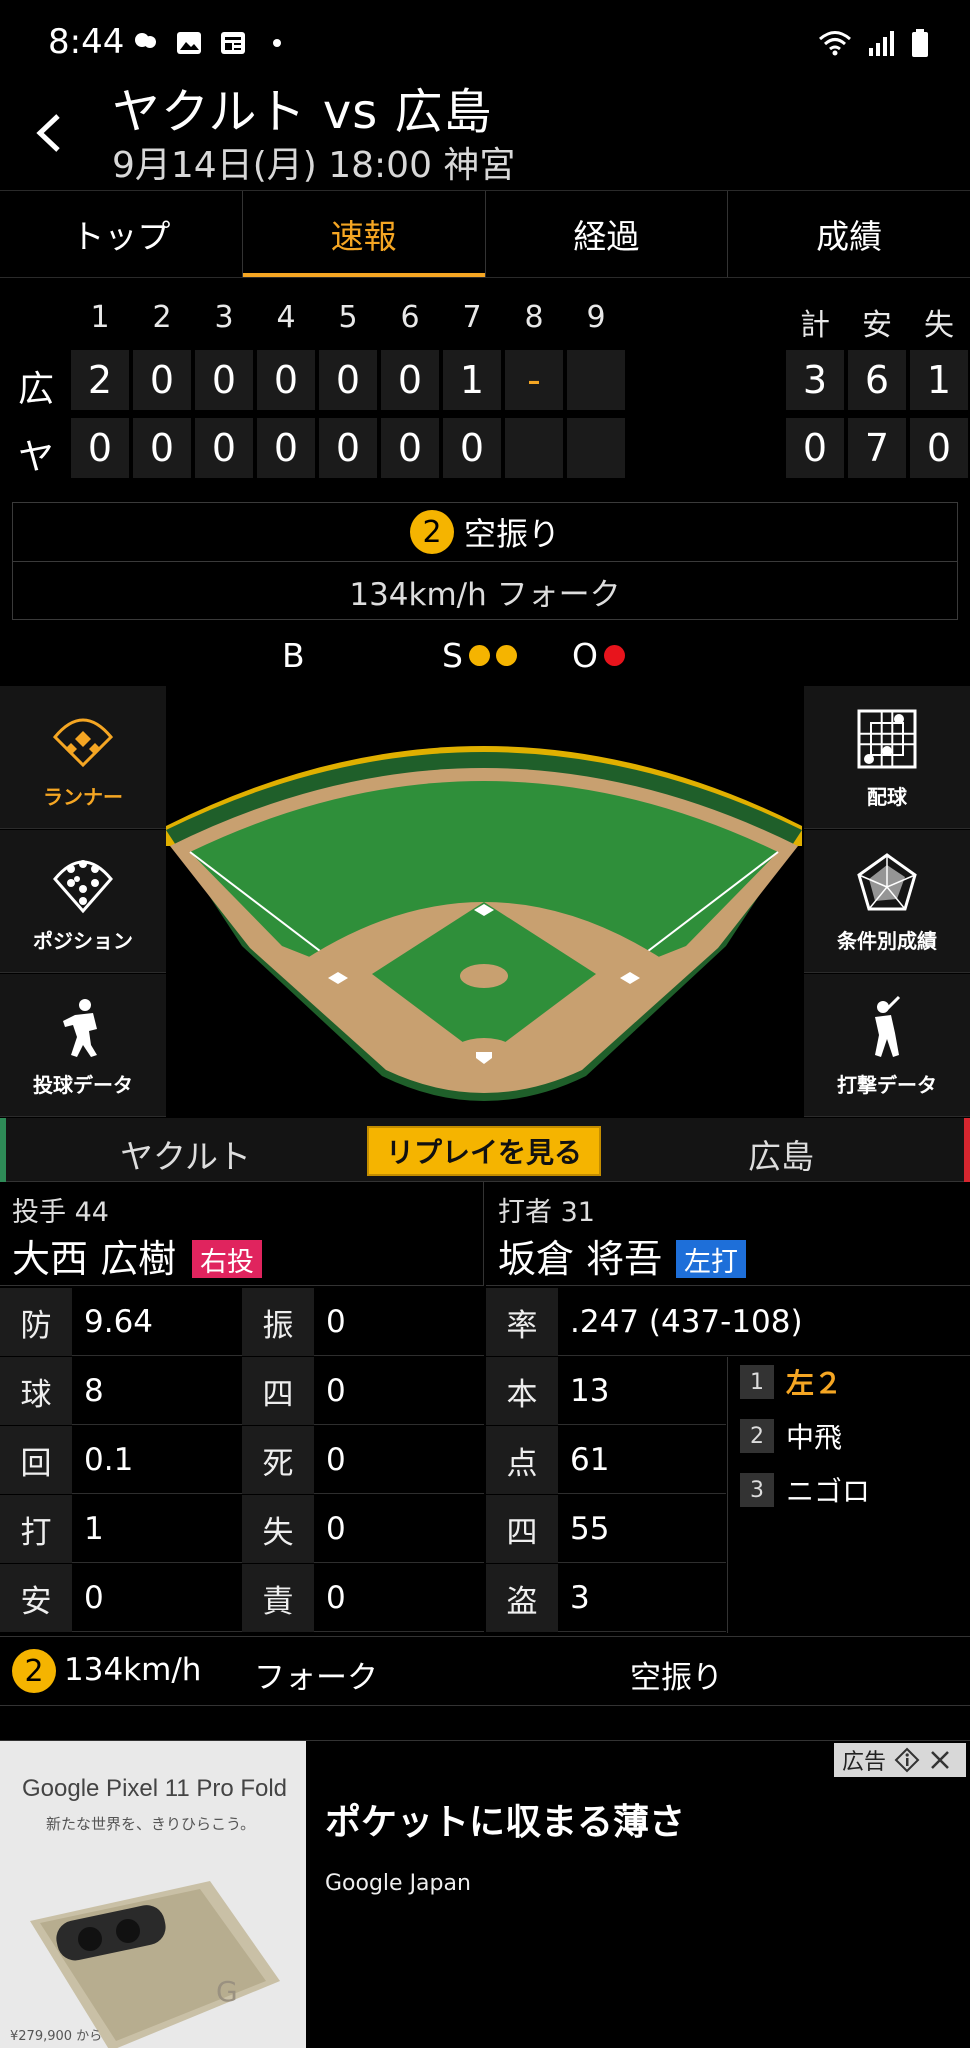 This screenshot has width=970, height=2048. What do you see at coordinates (83, 797) in the screenshot?
I see `runner-button-label: ランナー` at bounding box center [83, 797].